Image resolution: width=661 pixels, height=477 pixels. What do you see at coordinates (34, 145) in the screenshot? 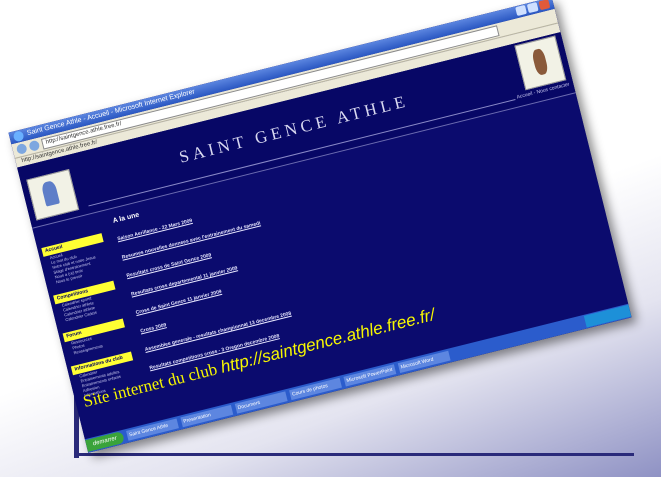
I see `forward-icon` at bounding box center [34, 145].